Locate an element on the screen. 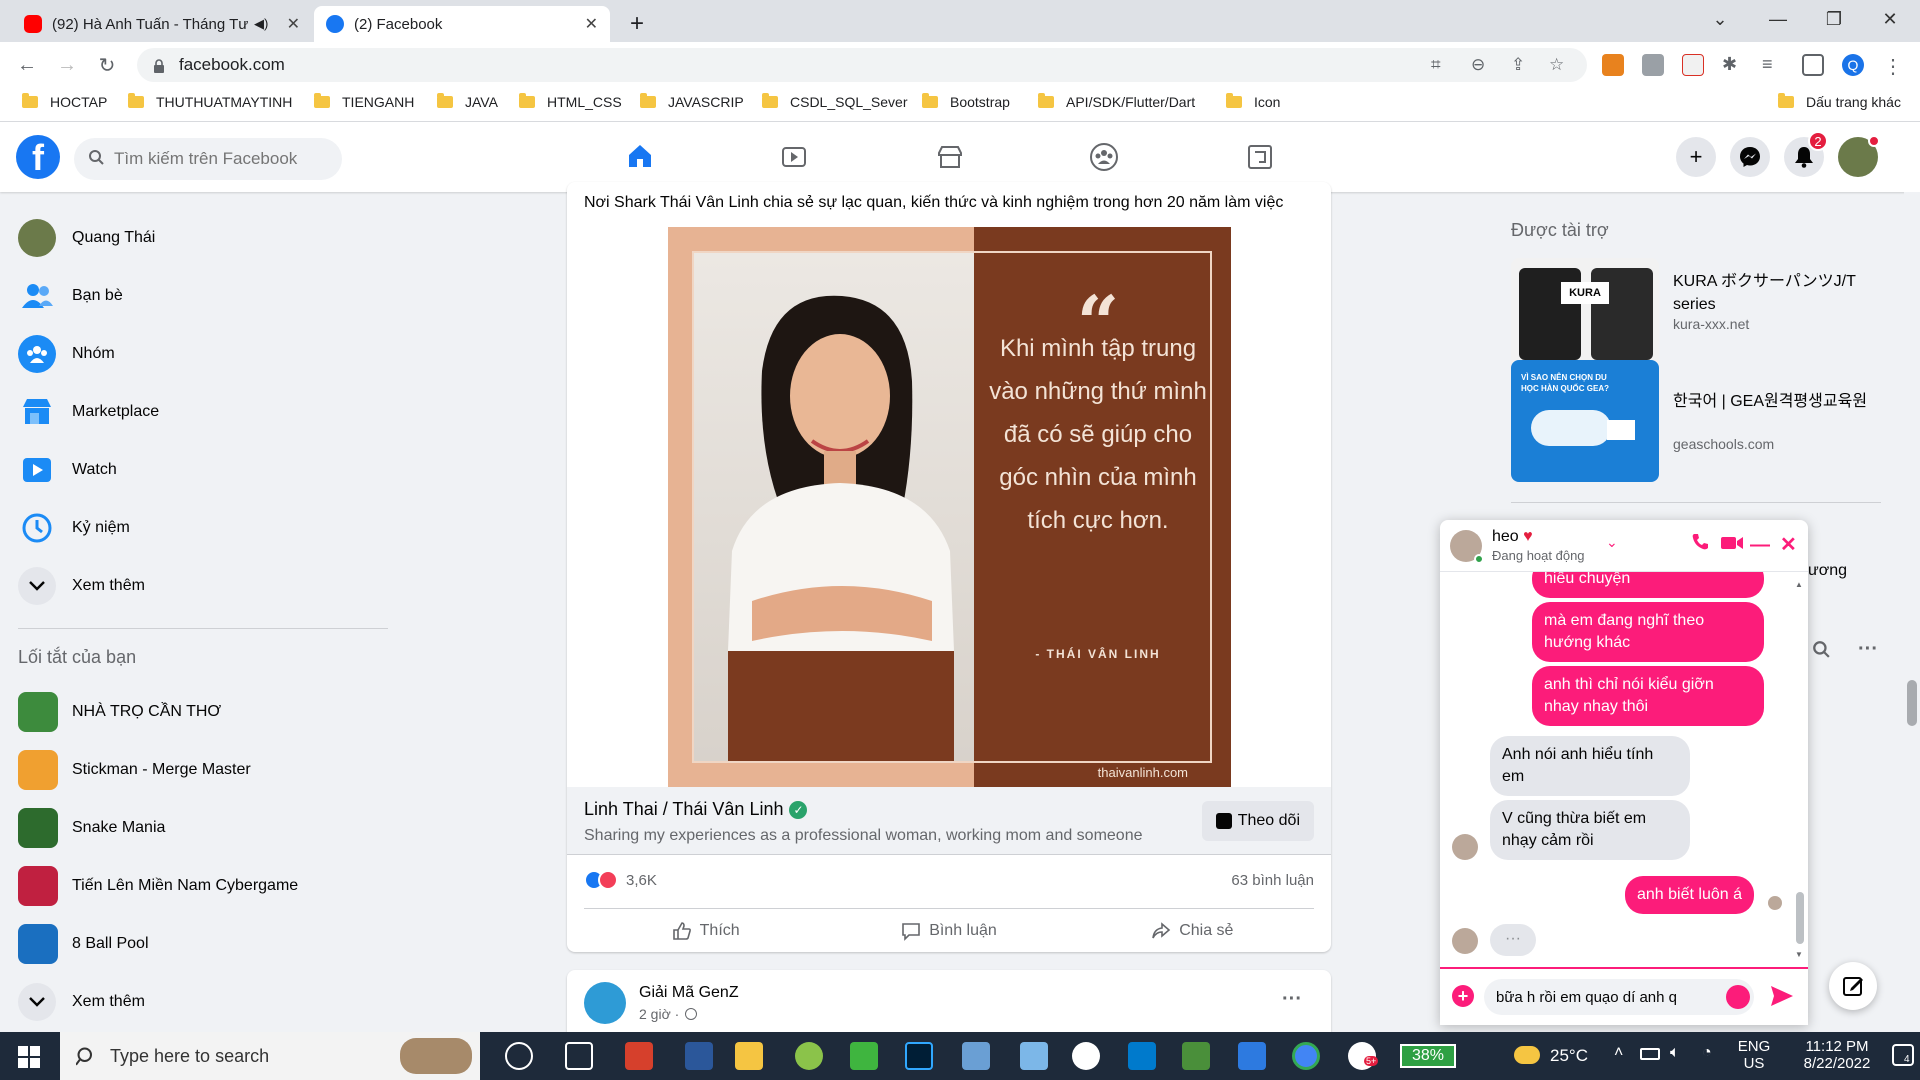 Image resolution: width=1920 pixels, height=1080 pixels. bookmark-folder: HOCTAP is located at coordinates (64, 101).